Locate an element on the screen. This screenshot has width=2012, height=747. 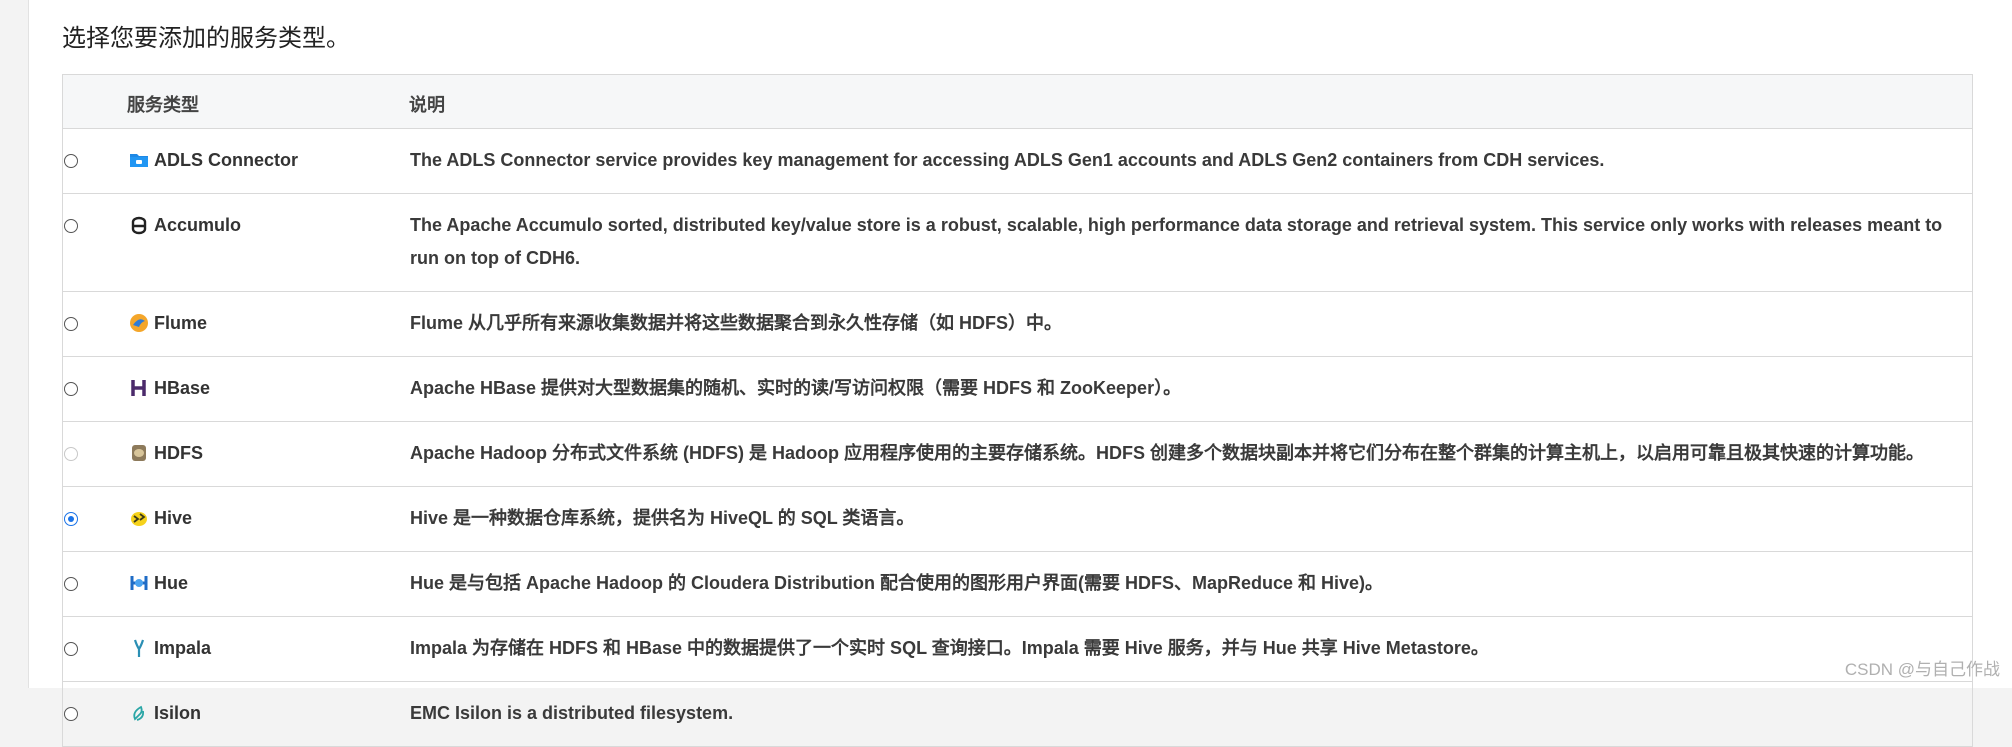
hbase-icon is located at coordinates (139, 388).